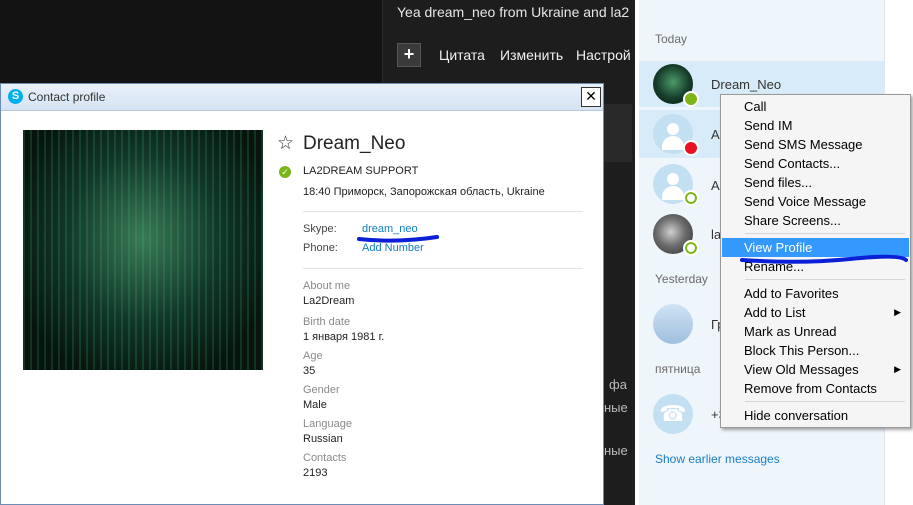 The width and height of the screenshot is (913, 505). What do you see at coordinates (325, 458) in the screenshot?
I see `contacts-label: Contacts` at bounding box center [325, 458].